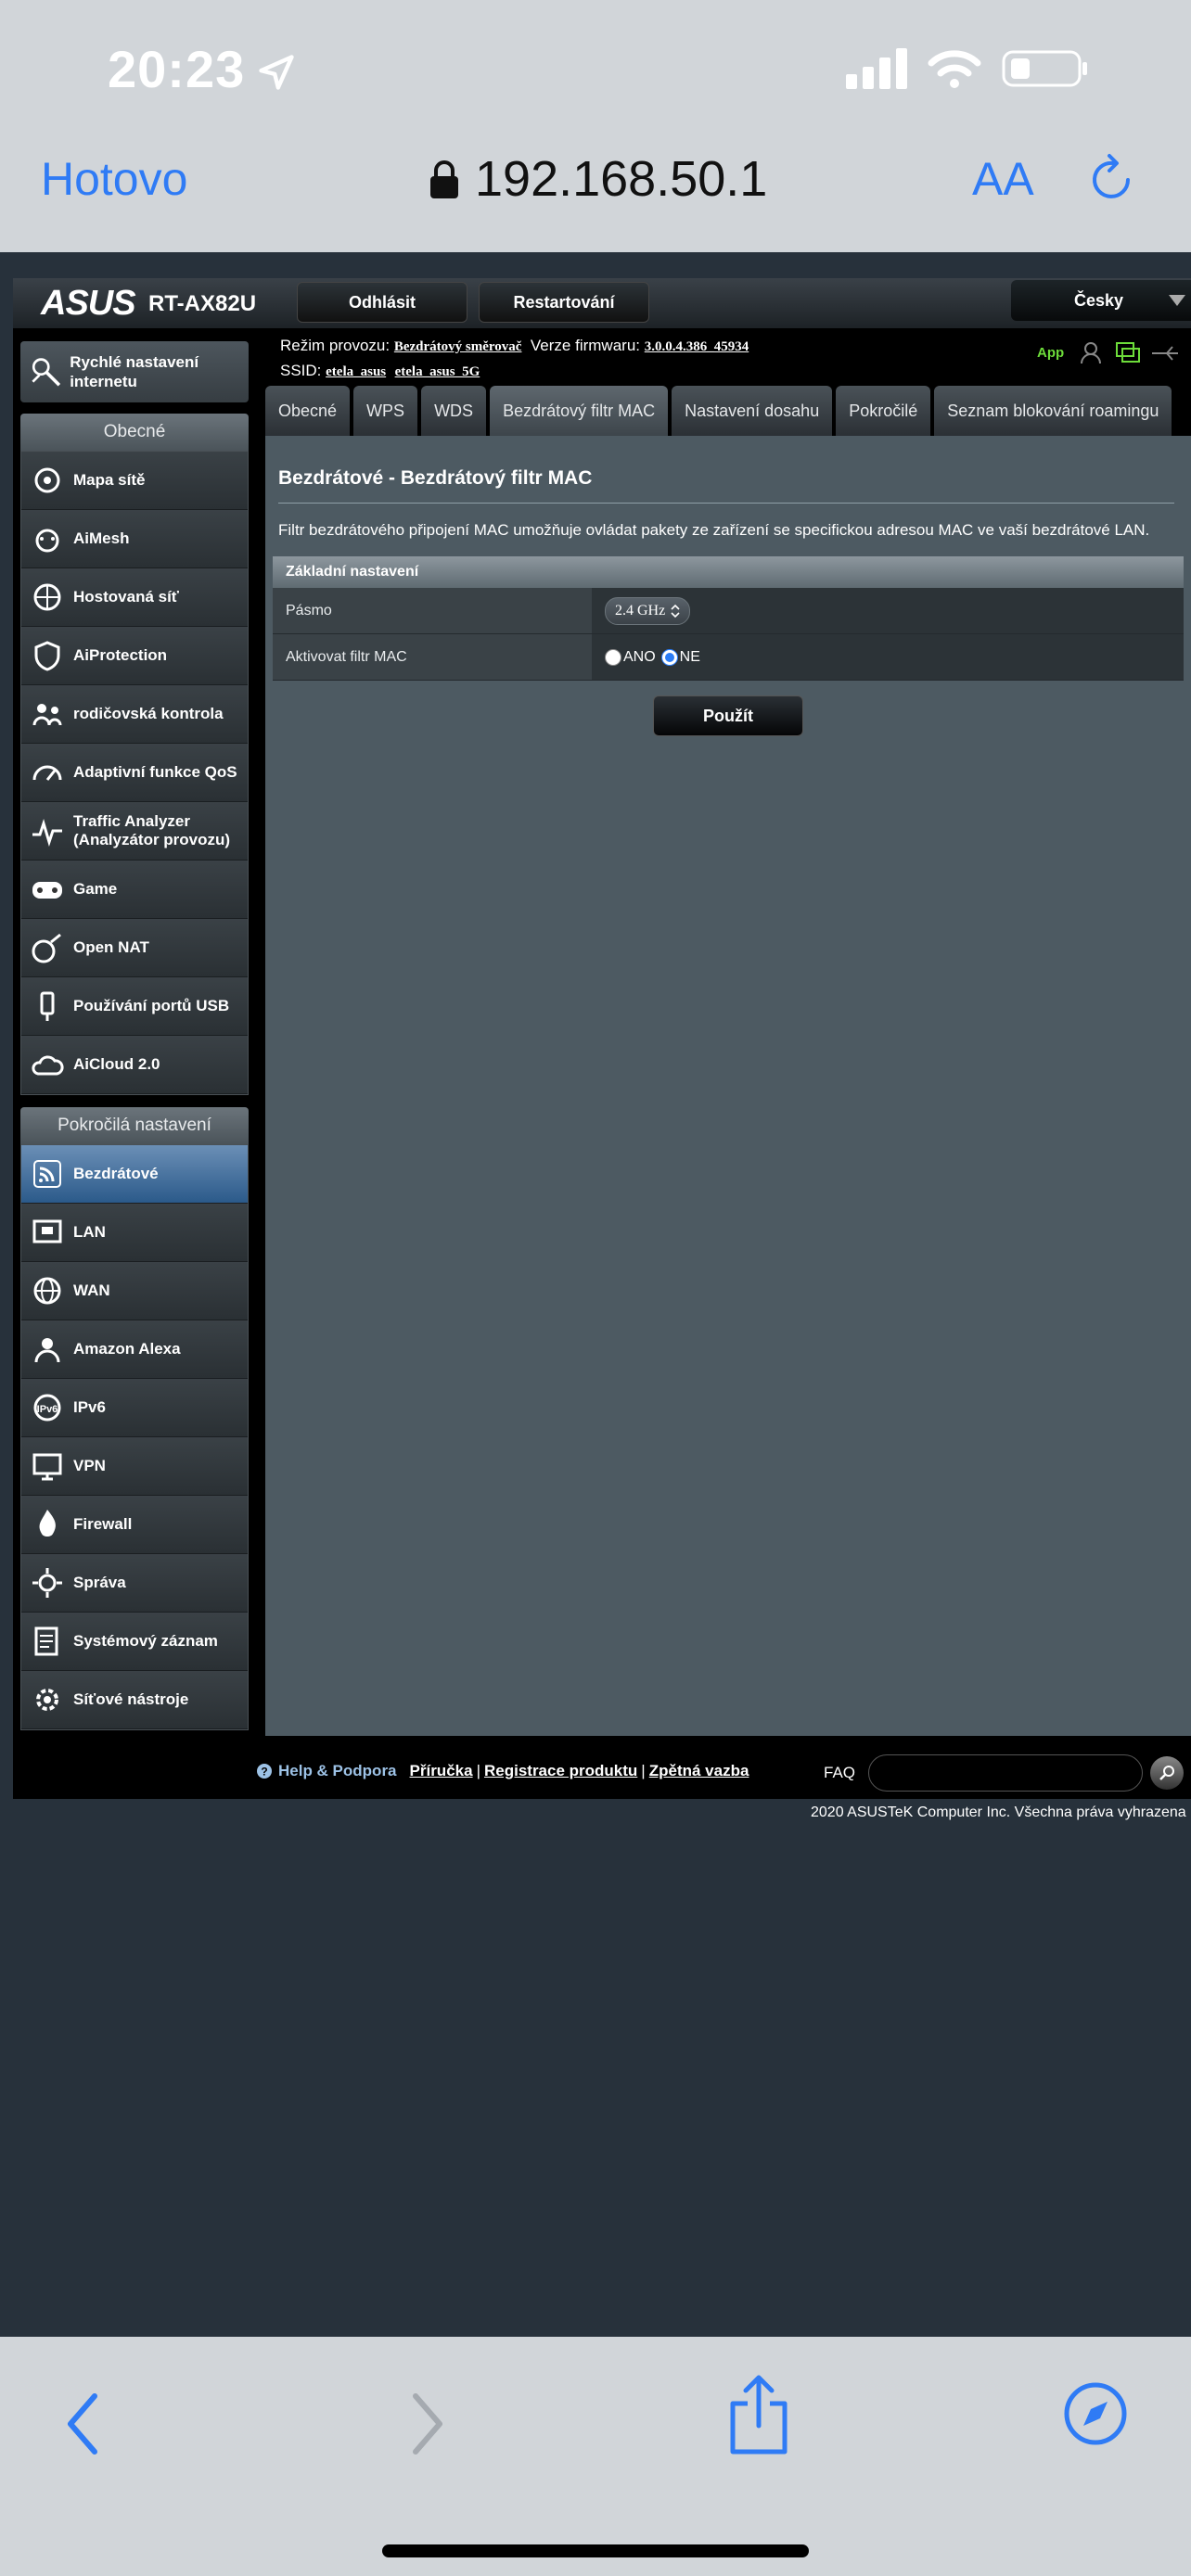 This screenshot has height=2576, width=1191. Describe the element at coordinates (121, 655) in the screenshot. I see `sidebar-item-label: AiProtection` at that location.